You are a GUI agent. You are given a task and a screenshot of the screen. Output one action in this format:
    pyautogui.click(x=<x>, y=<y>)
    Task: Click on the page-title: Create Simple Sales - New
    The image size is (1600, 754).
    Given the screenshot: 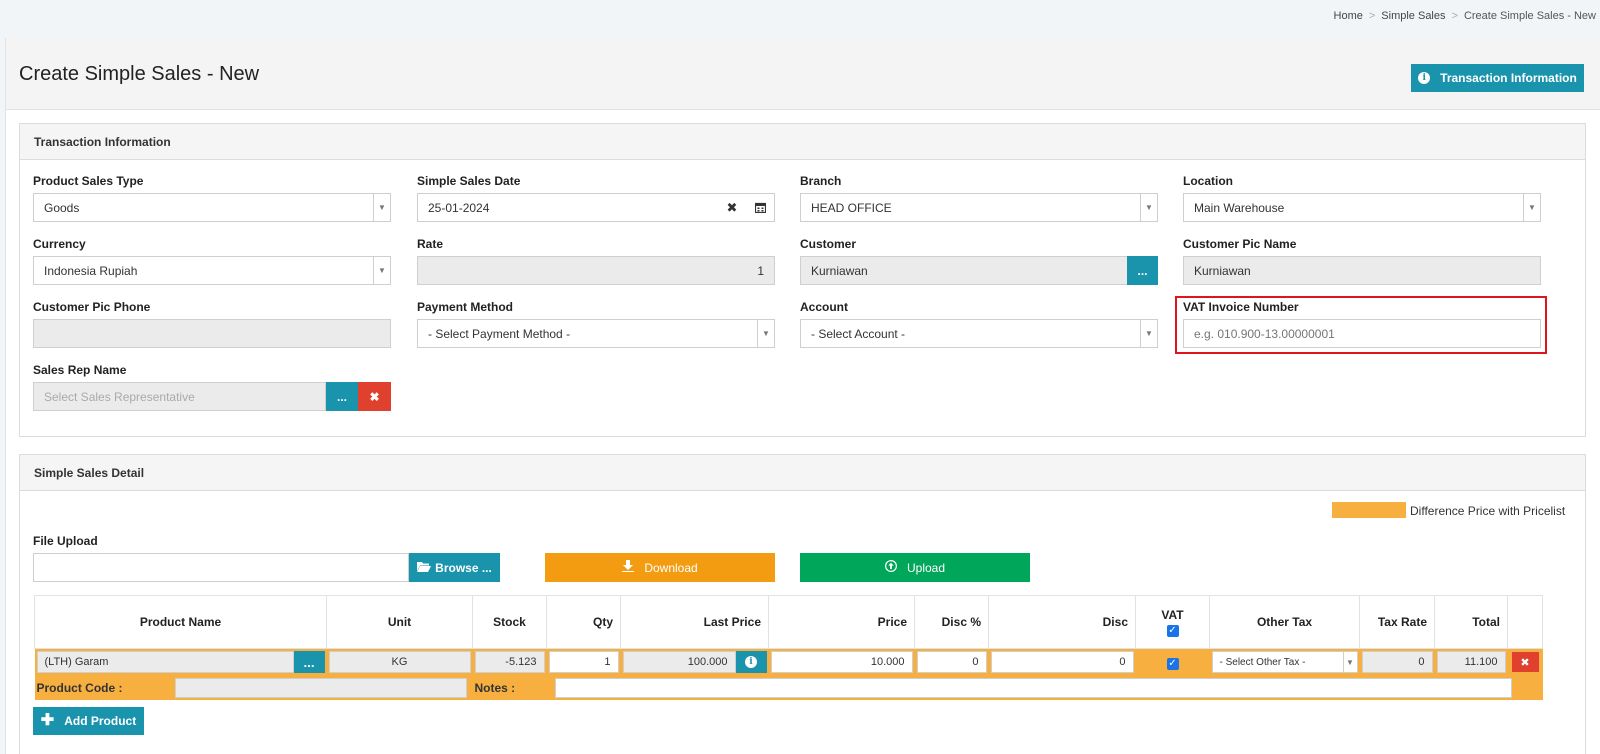 What is the action you would take?
    pyautogui.click(x=139, y=74)
    